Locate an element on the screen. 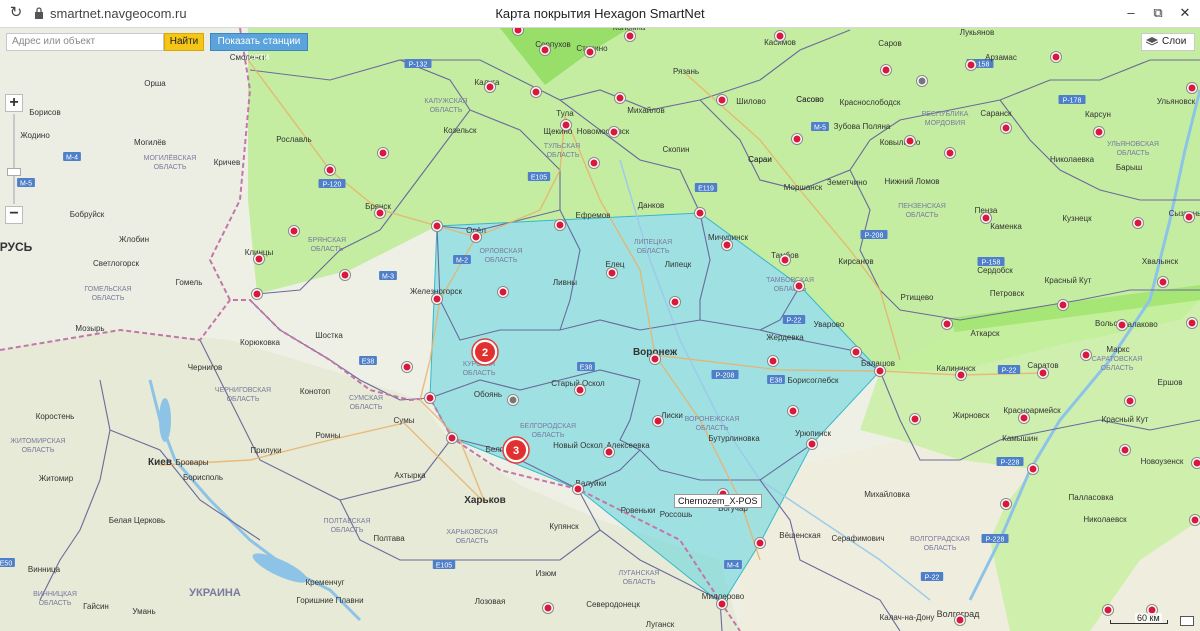 Image resolution: width=1200 pixels, height=631 pixels. find-button: Найти is located at coordinates (184, 42).